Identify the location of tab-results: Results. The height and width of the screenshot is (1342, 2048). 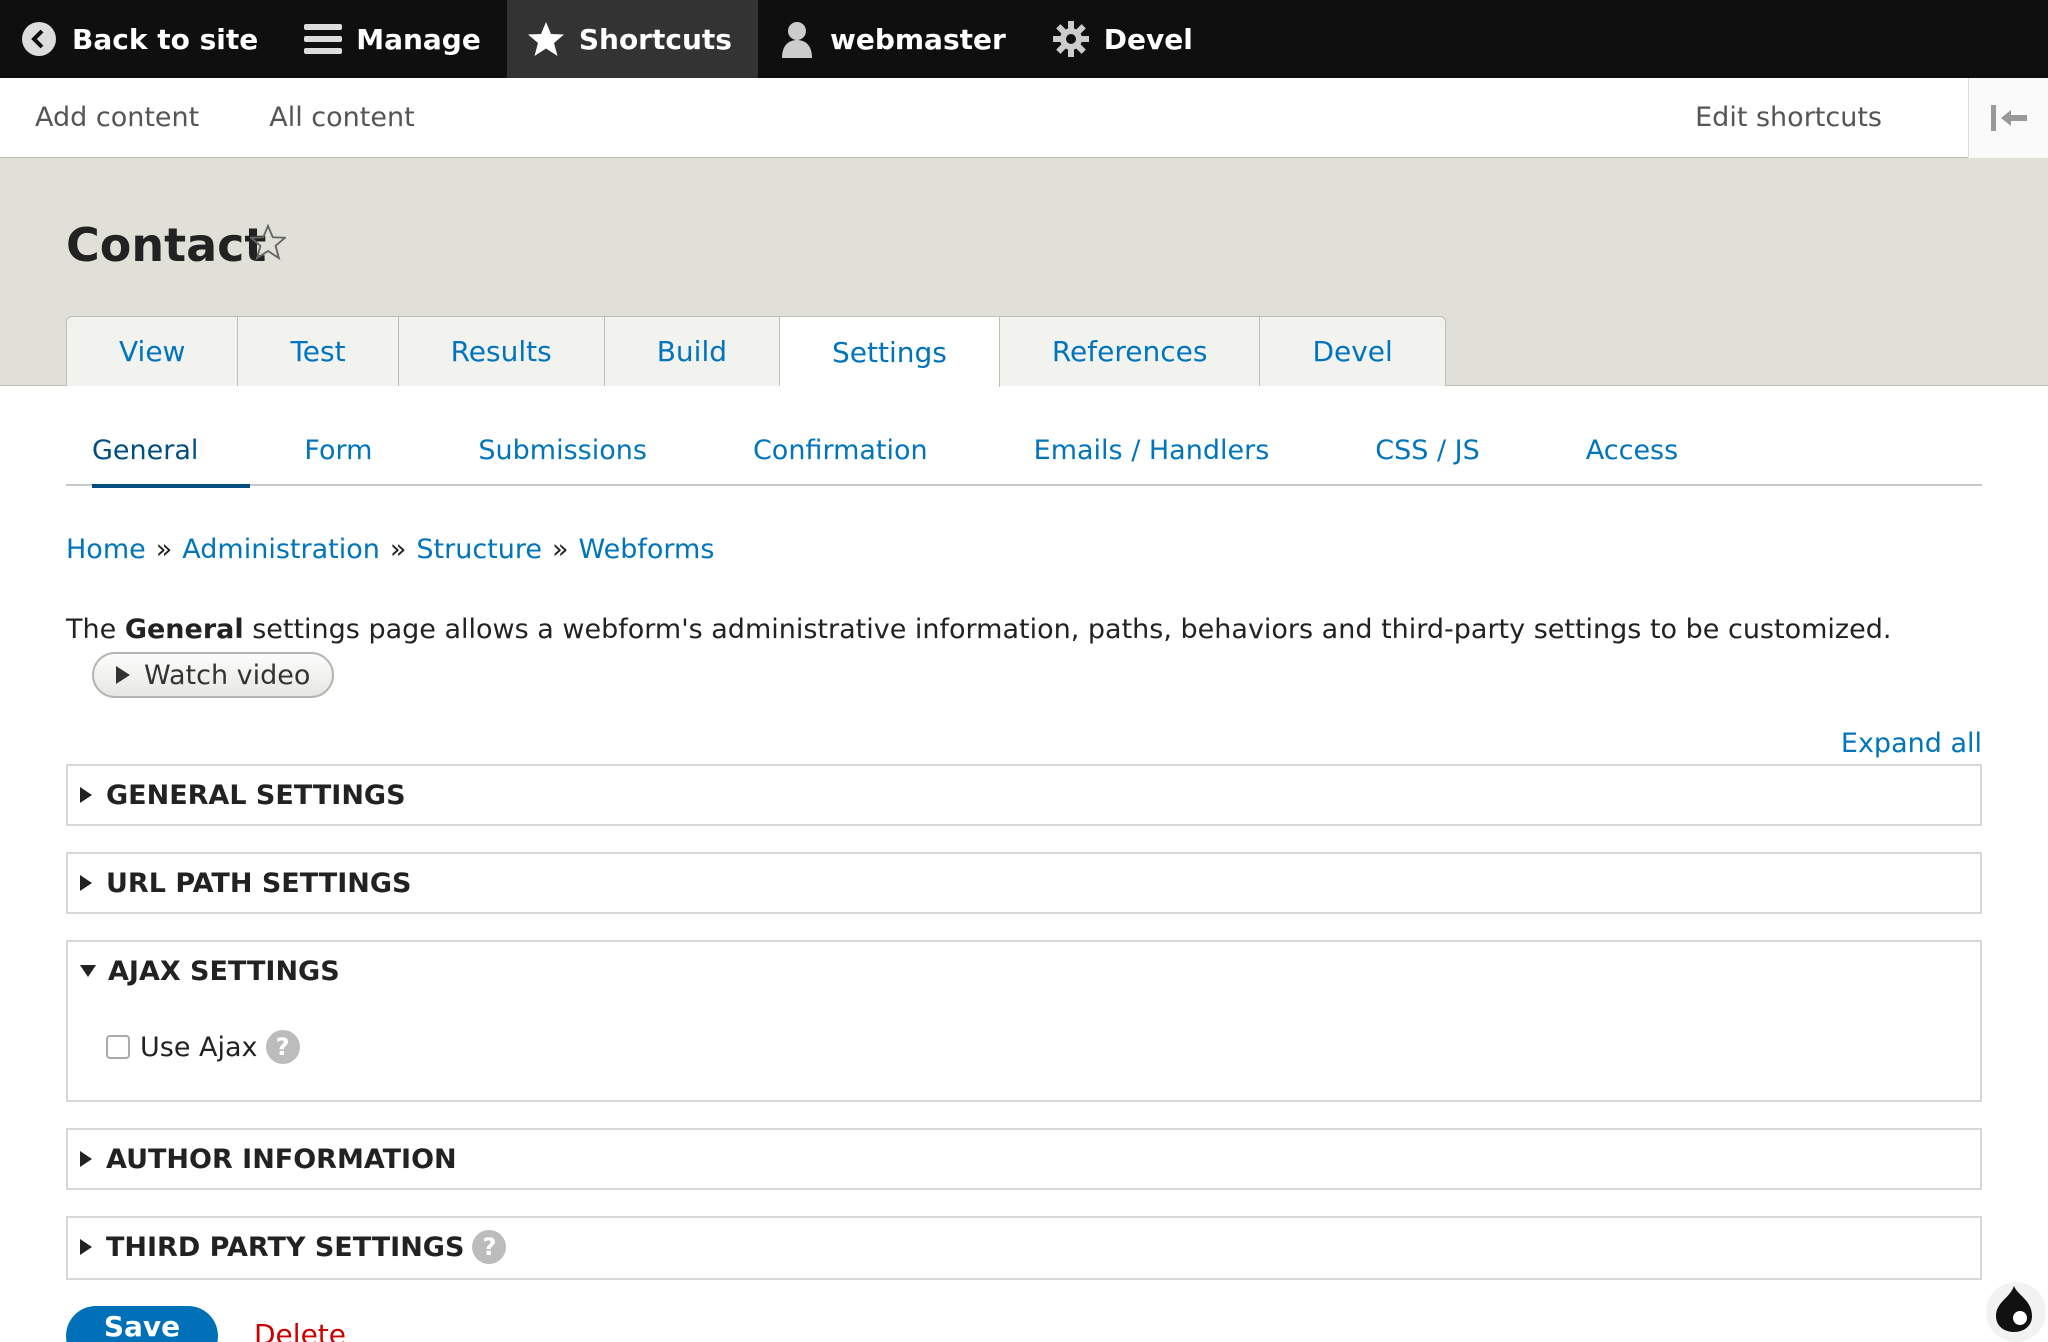
(501, 351).